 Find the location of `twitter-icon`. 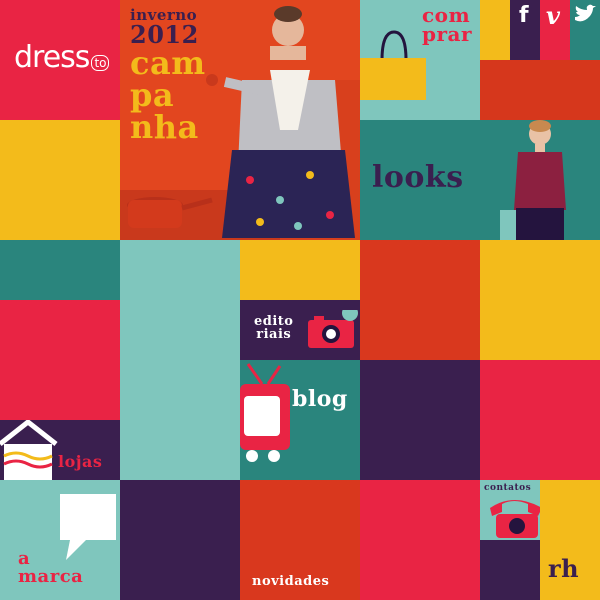

twitter-icon is located at coordinates (585, 13).